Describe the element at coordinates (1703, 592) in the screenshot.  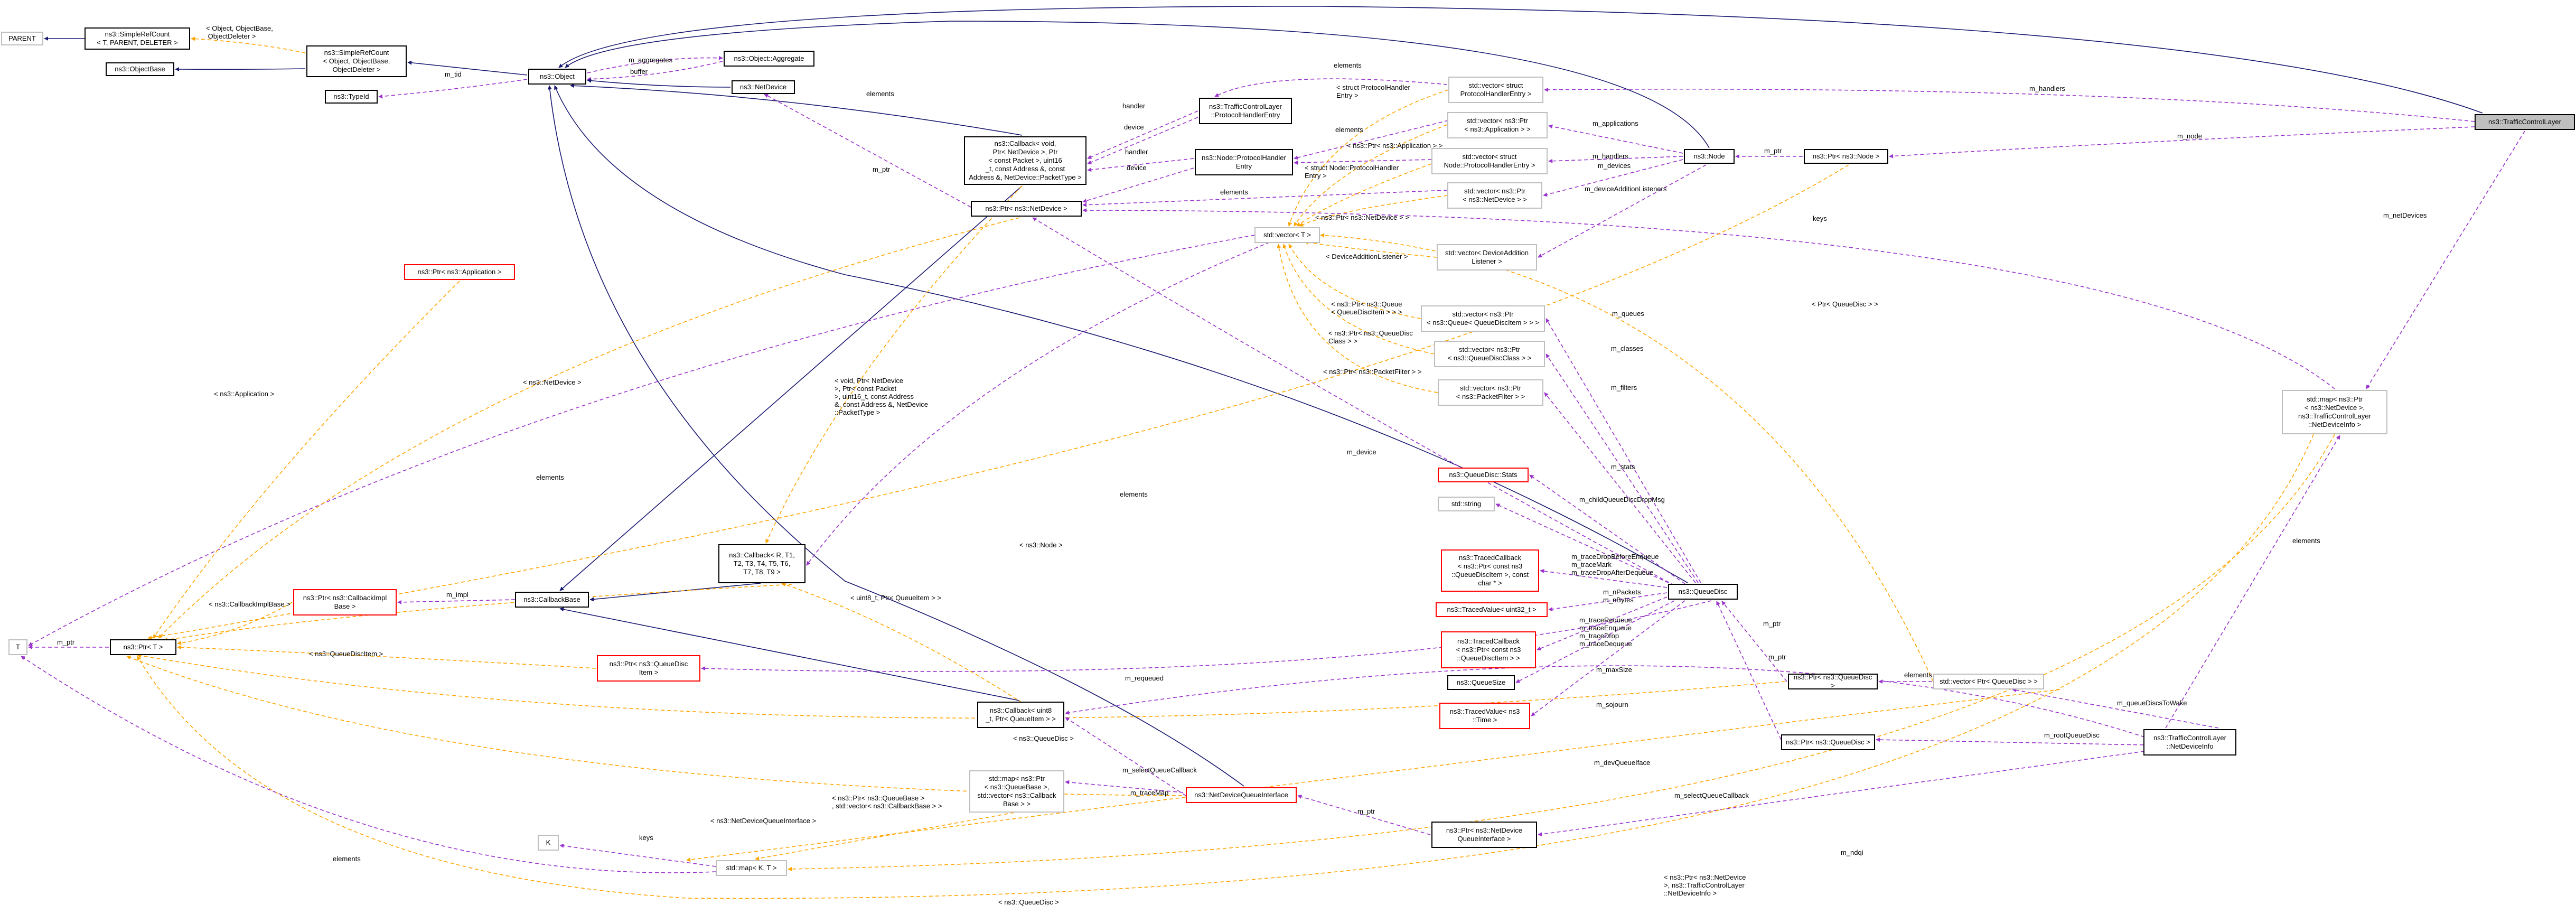
I see `node-queue-disc: ns3::QueueDisc` at that location.